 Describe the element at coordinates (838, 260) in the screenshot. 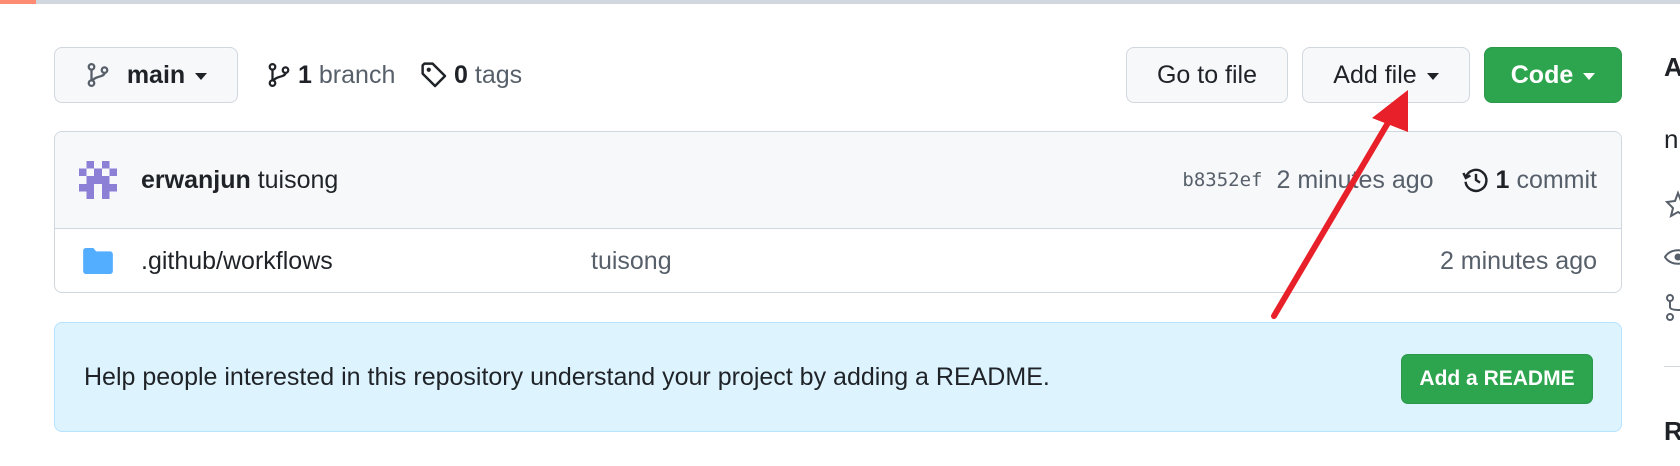

I see `file-row: .github/workflows tuisong 2 minutes ago` at that location.